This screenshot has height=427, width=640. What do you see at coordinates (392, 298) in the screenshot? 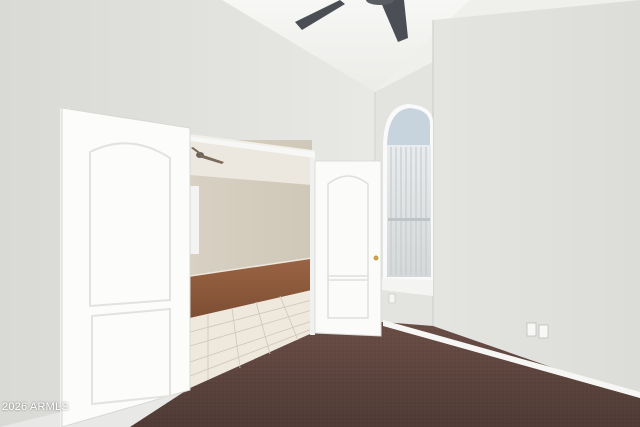
I see `wall-plate` at bounding box center [392, 298].